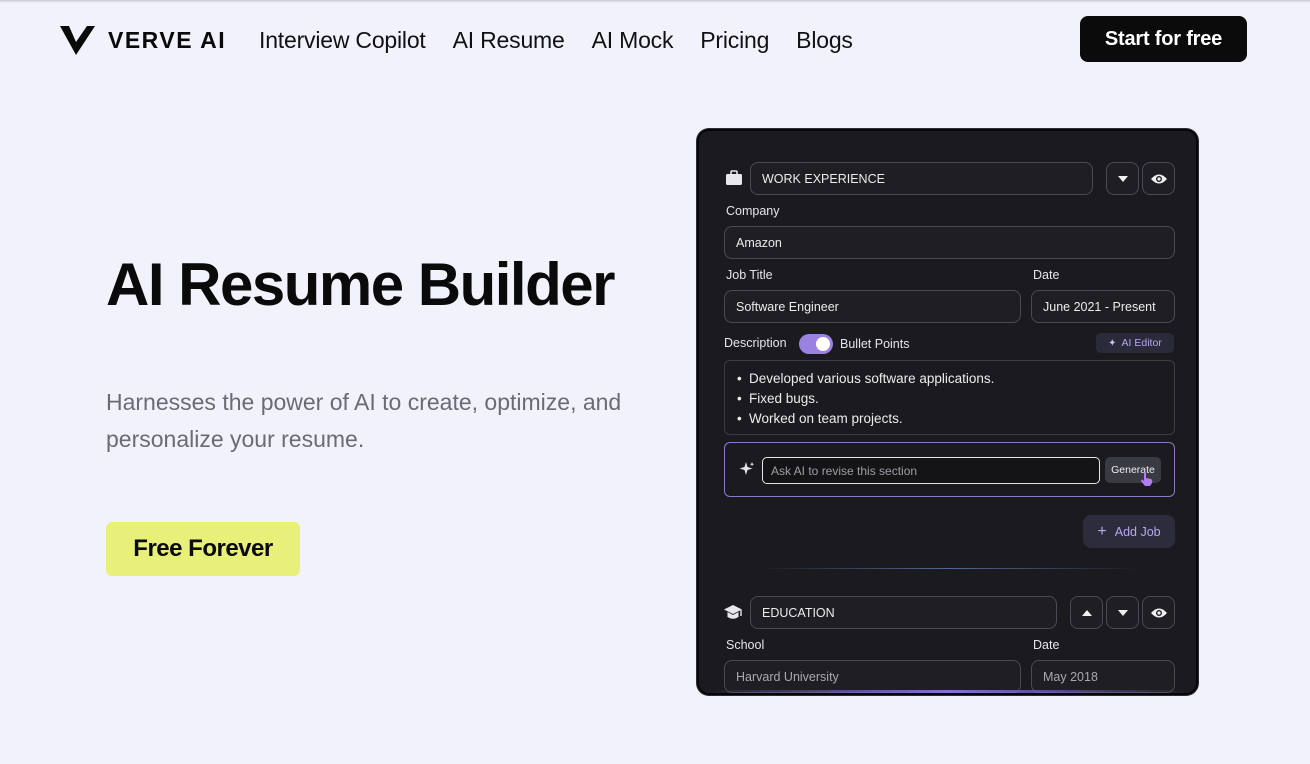  I want to click on move-education-up-button, so click(1086, 612).